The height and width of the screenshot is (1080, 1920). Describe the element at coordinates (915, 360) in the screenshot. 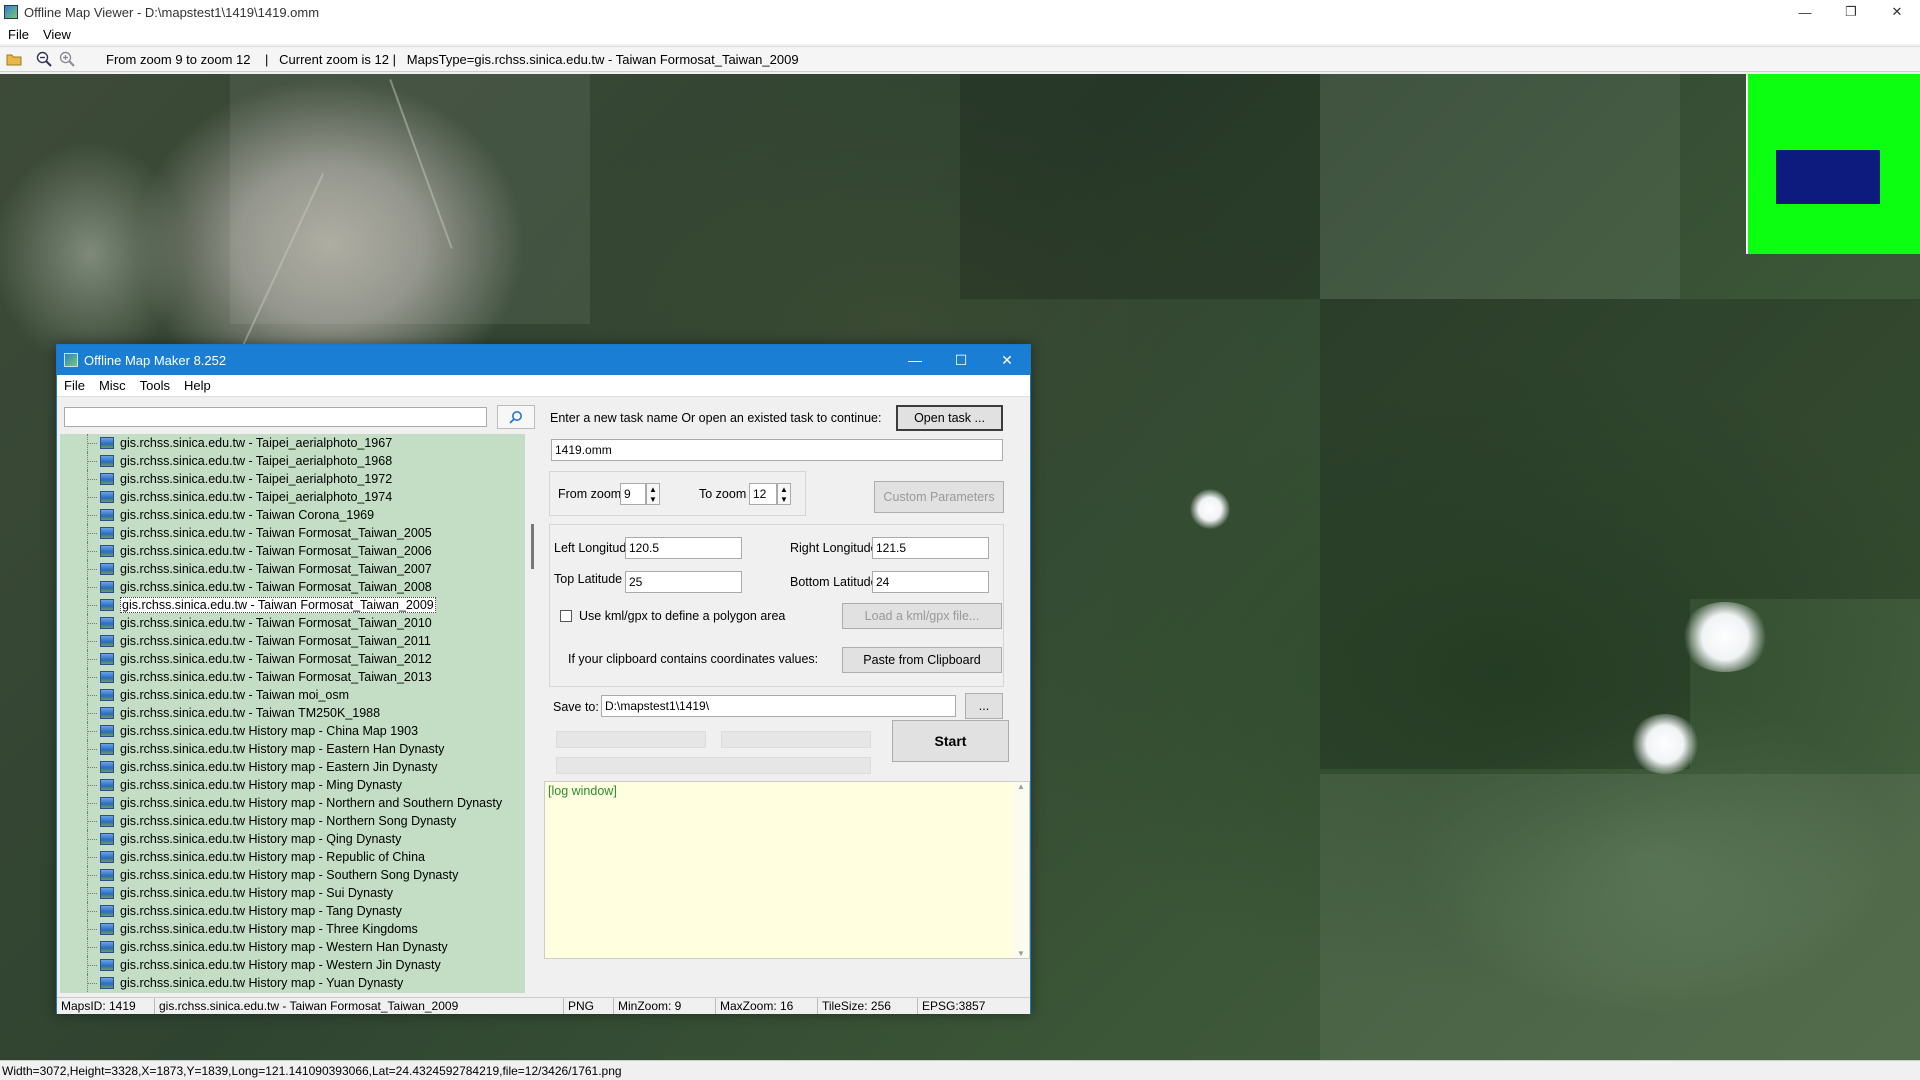

I see `dialog-minimize-button: —` at that location.